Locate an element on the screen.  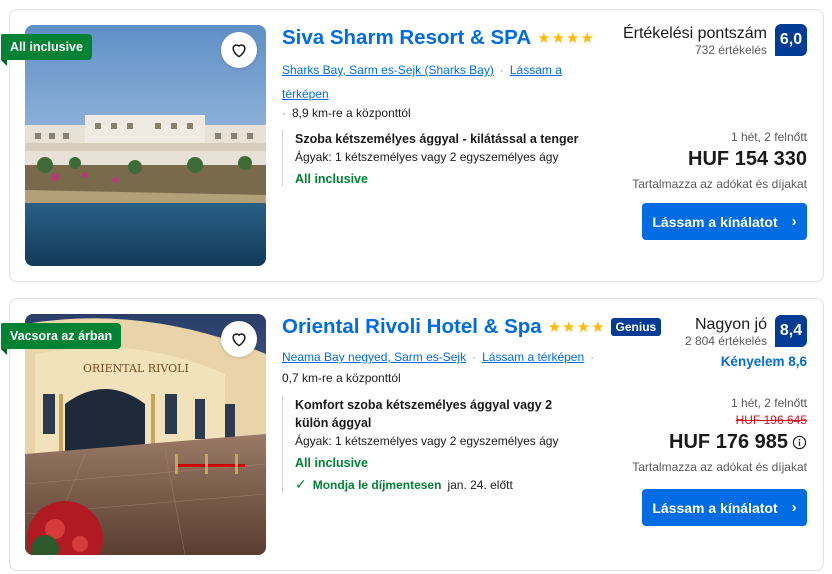
review-block: Nagyon jó 2 804 értékelés 8,4 is located at coordinates (746, 331).